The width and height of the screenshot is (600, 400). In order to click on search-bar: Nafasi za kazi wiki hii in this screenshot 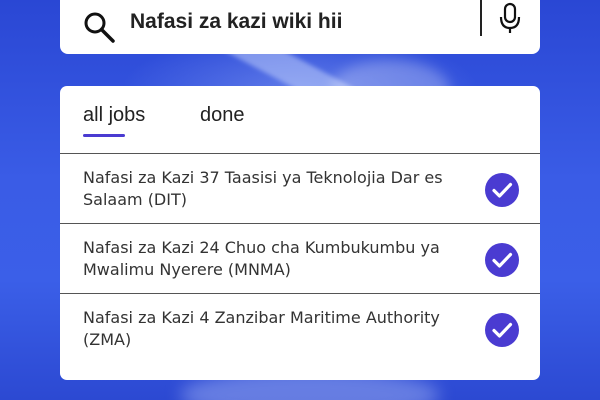, I will do `click(300, 27)`.